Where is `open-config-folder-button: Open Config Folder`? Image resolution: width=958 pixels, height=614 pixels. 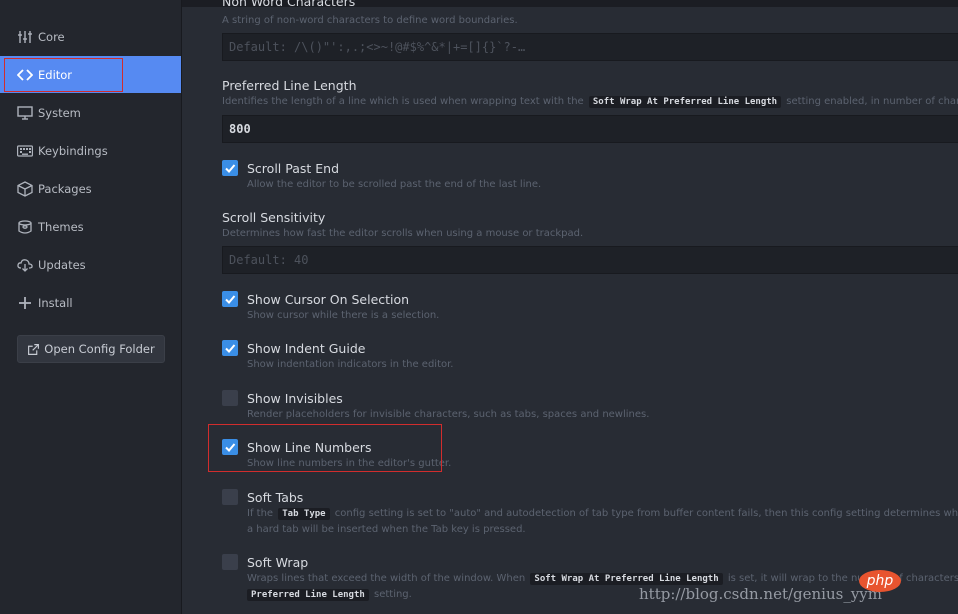 open-config-folder-button: Open Config Folder is located at coordinates (91, 349).